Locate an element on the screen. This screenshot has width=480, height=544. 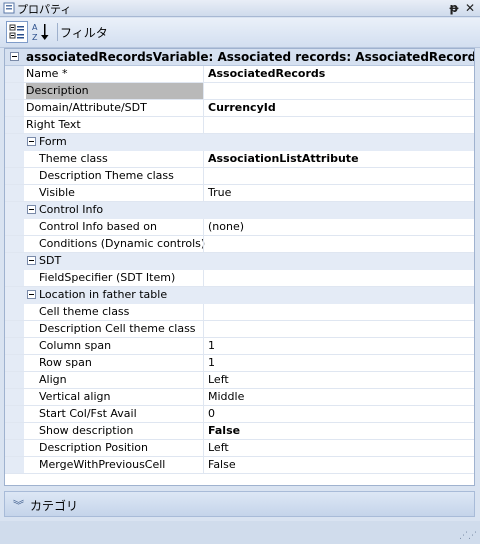
property-row-description-theme-class: Description Theme class is located at coordinates (239, 176).